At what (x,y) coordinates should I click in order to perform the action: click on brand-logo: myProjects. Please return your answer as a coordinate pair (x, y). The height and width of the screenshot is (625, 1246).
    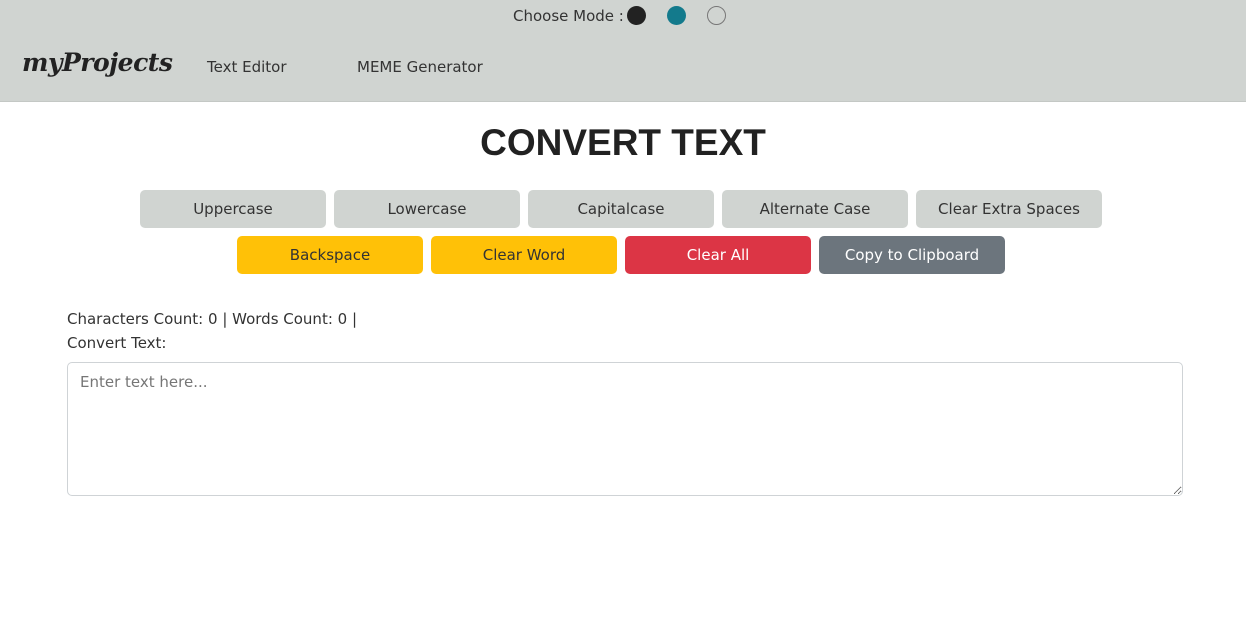
    Looking at the image, I should click on (97, 62).